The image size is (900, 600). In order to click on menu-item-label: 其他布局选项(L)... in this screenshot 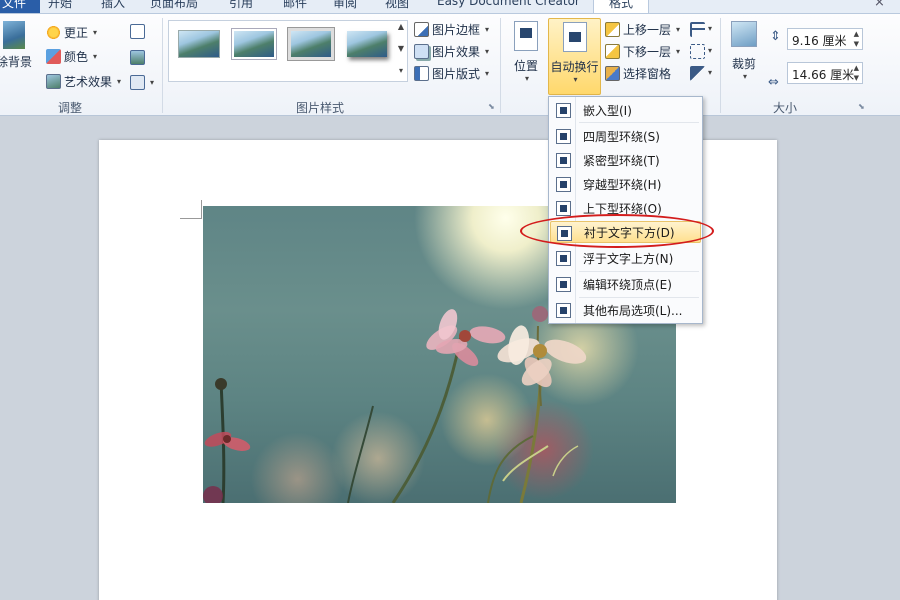, I will do `click(633, 310)`.